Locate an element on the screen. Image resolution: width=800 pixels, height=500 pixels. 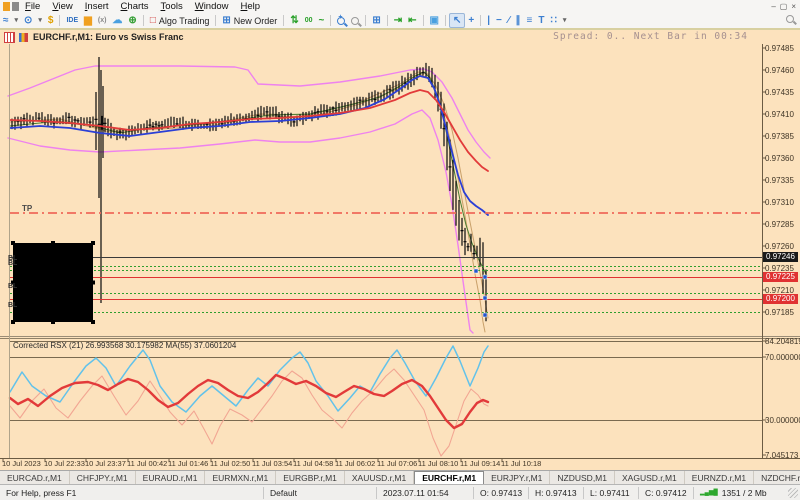
shapes-button: ∷ is located at coordinates (553, 20).